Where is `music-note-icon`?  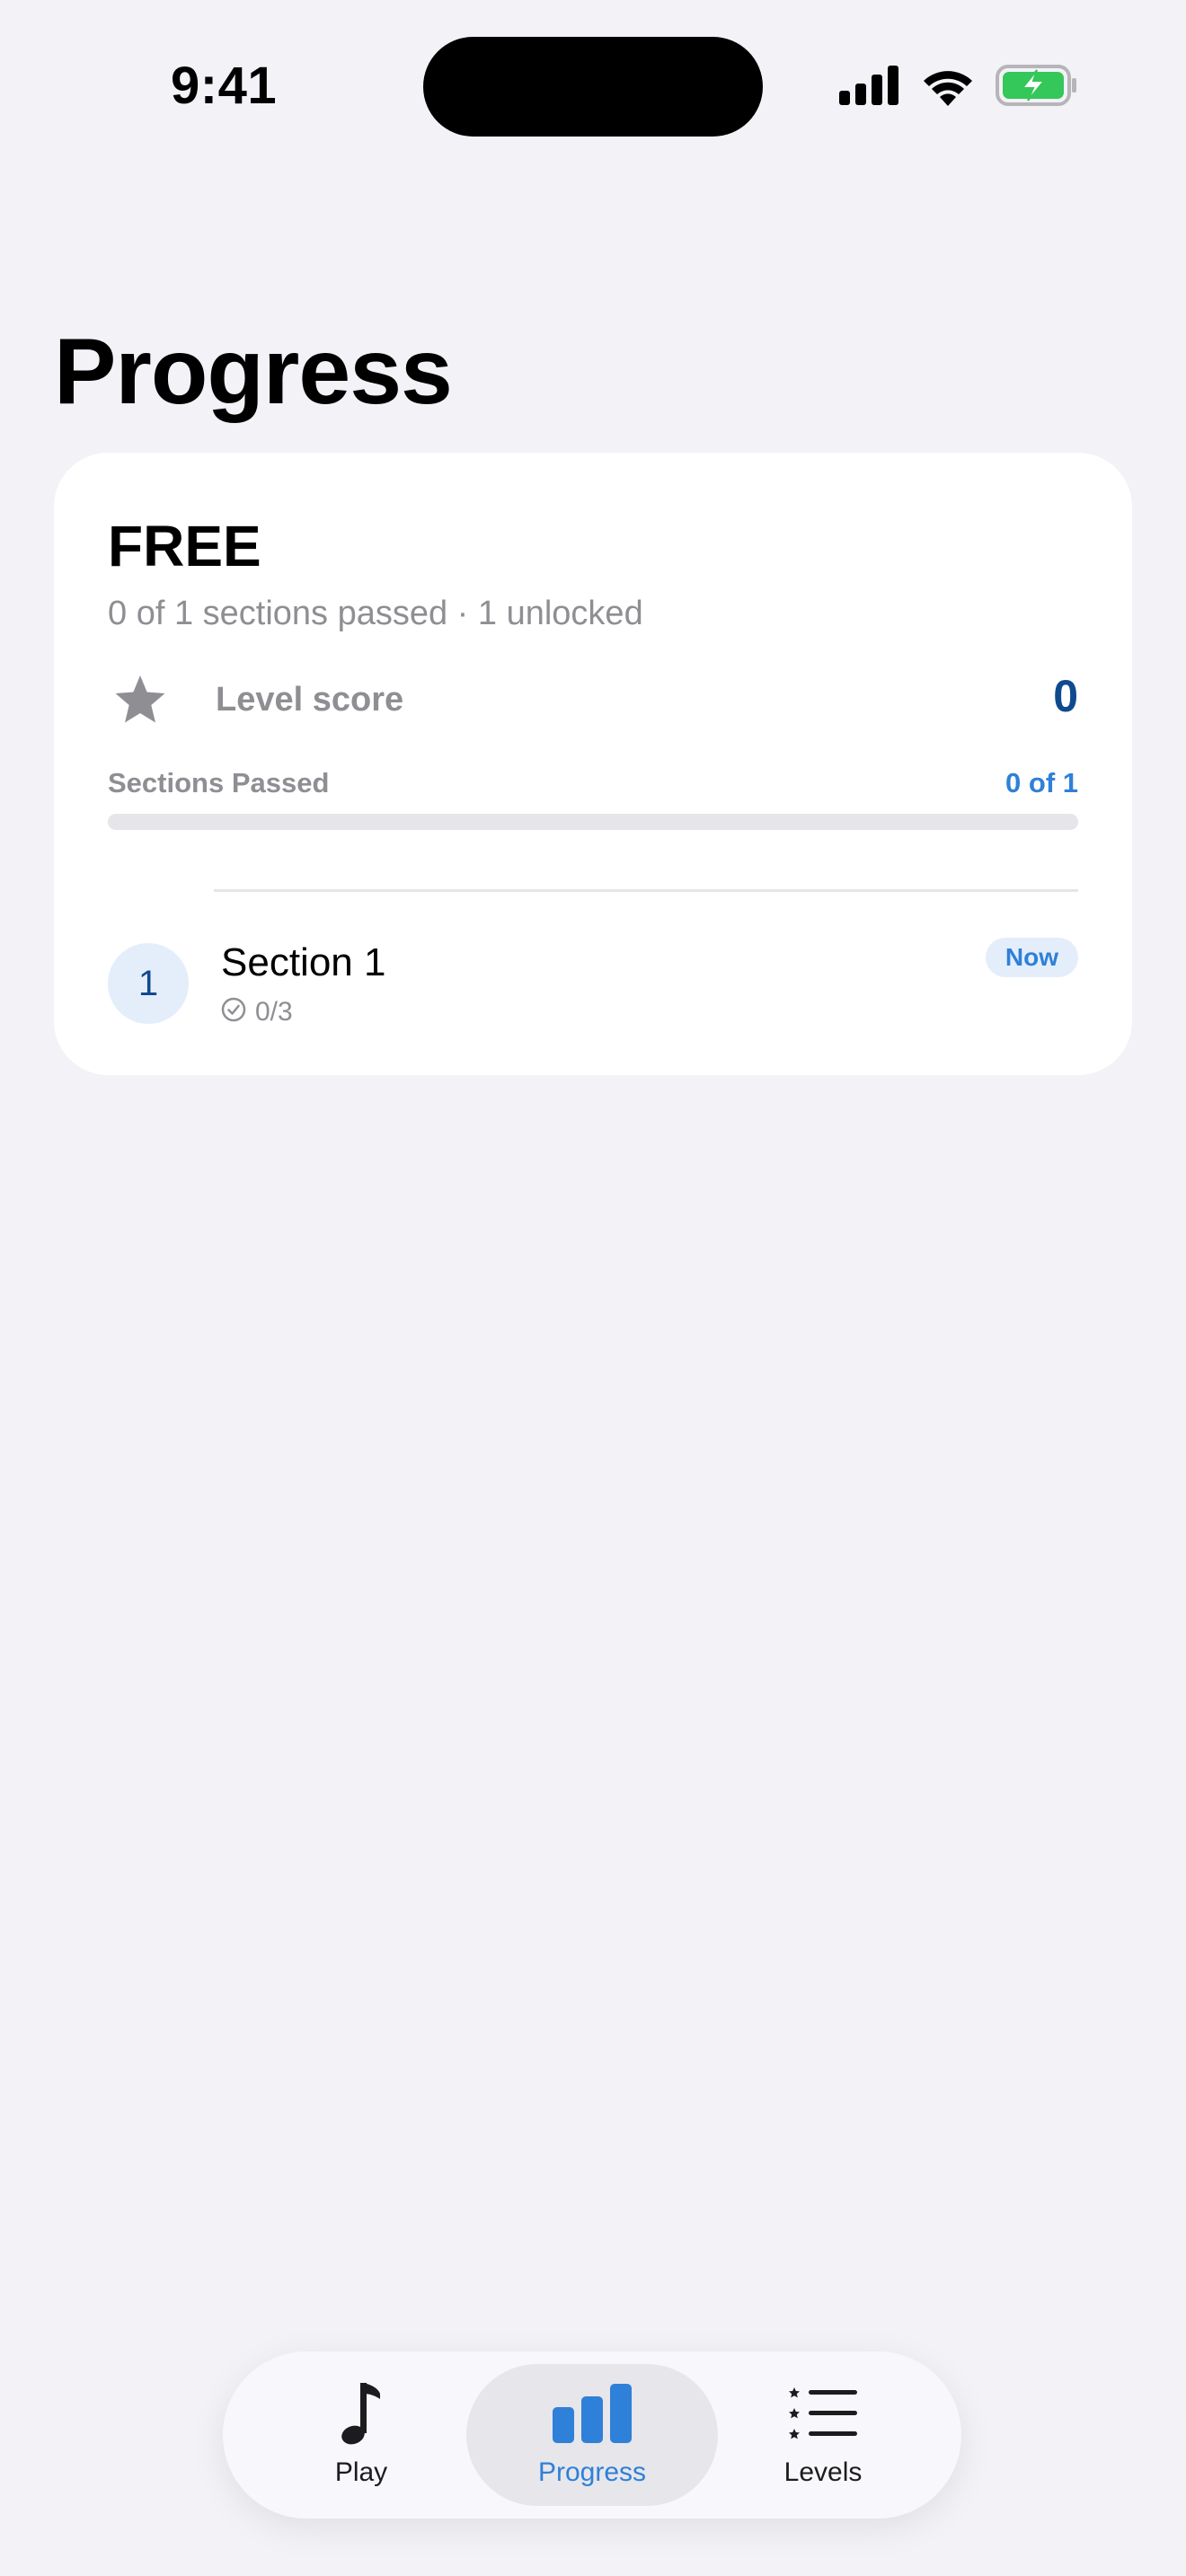
music-note-icon is located at coordinates (361, 2413).